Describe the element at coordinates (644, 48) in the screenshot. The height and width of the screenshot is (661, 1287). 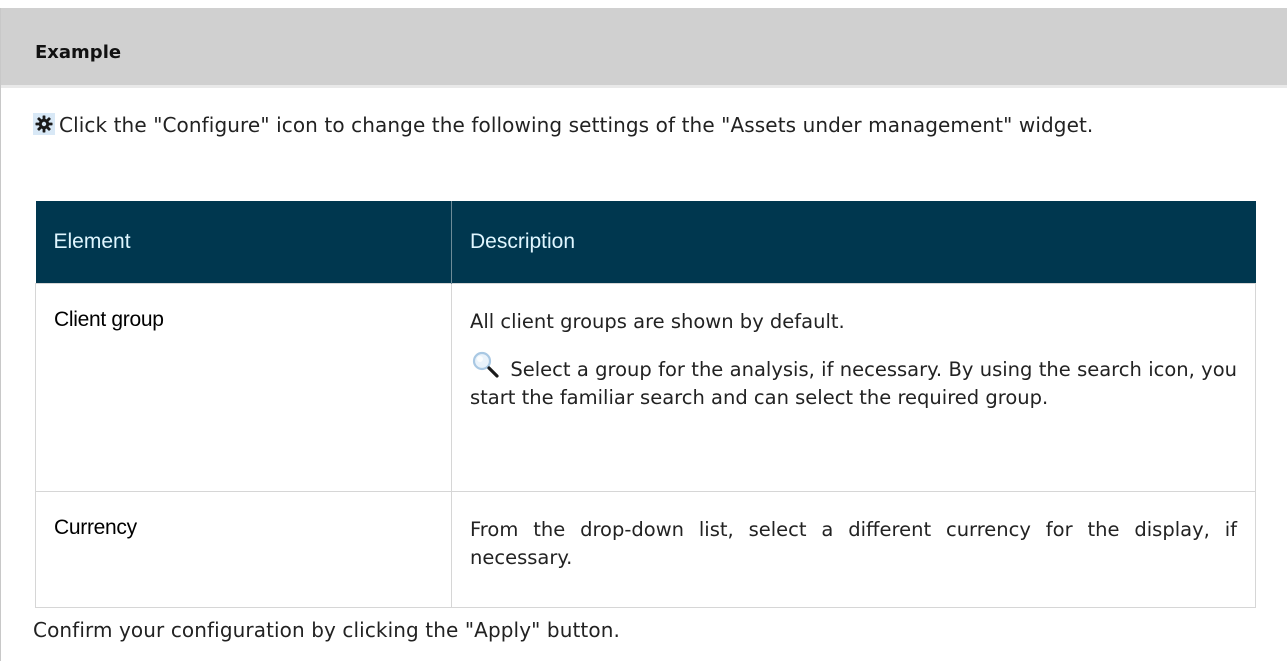
I see `example-header: Example` at that location.